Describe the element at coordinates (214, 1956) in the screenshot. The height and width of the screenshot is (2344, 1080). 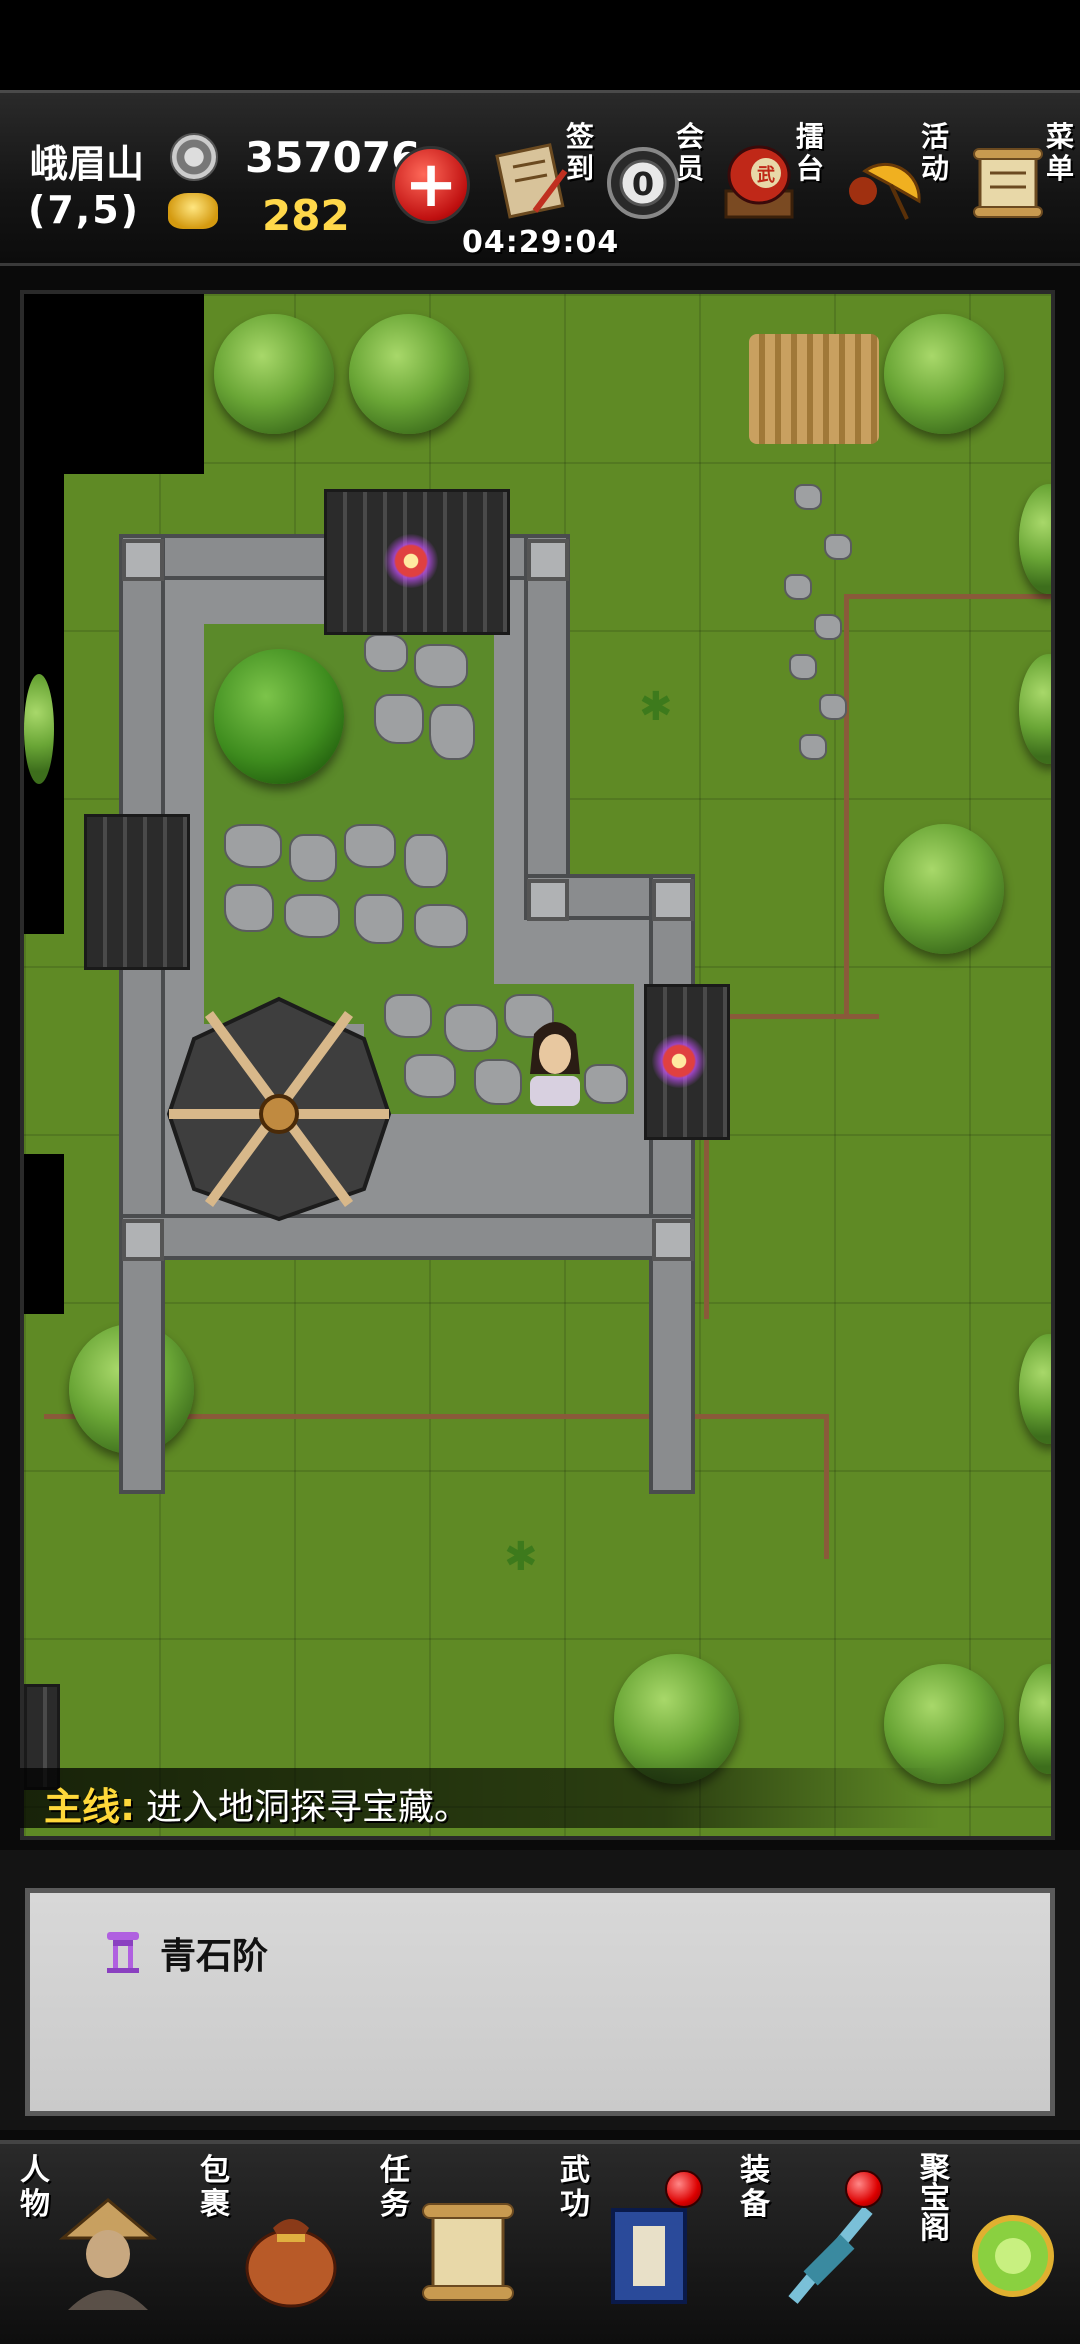
I see `tile-name: 青石阶` at that location.